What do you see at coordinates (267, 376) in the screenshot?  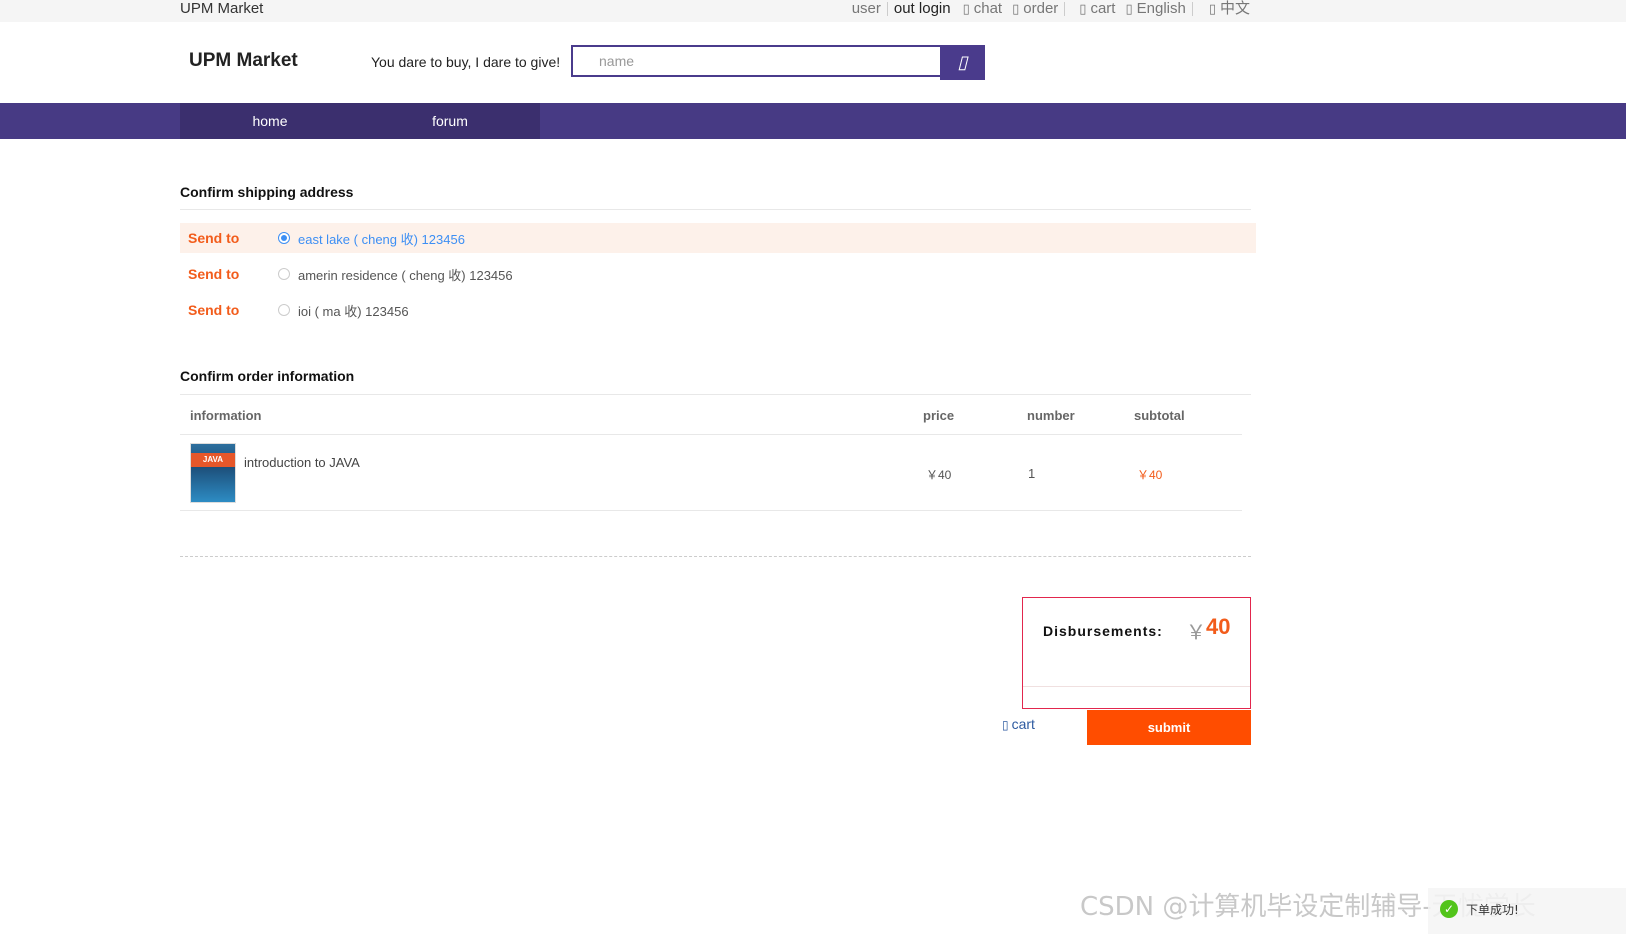 I see `order-section-title: Confirm order information` at bounding box center [267, 376].